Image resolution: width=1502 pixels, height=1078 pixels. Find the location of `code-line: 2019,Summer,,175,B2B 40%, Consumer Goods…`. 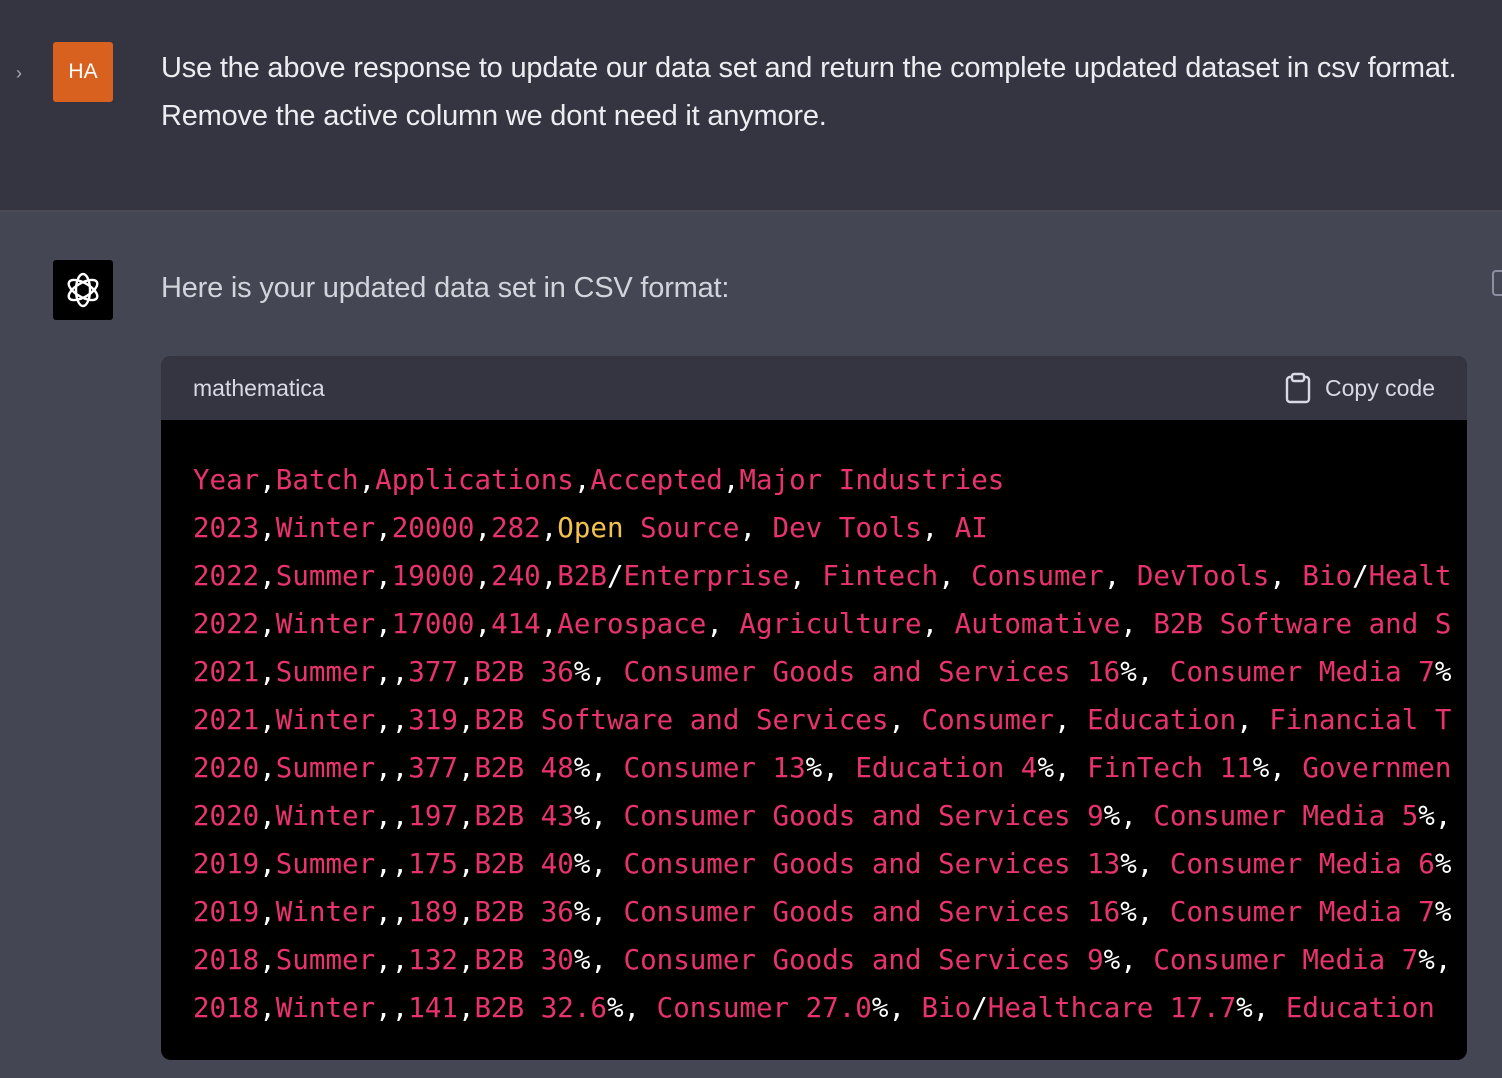

code-line: 2019,Summer,,175,B2B 40%, Consumer Goods… is located at coordinates (822, 864).